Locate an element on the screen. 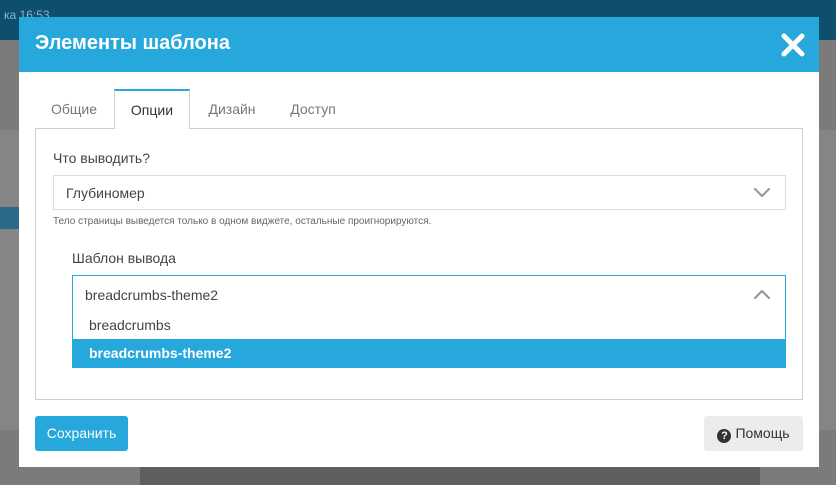 The height and width of the screenshot is (485, 836). close-icon is located at coordinates (793, 45).